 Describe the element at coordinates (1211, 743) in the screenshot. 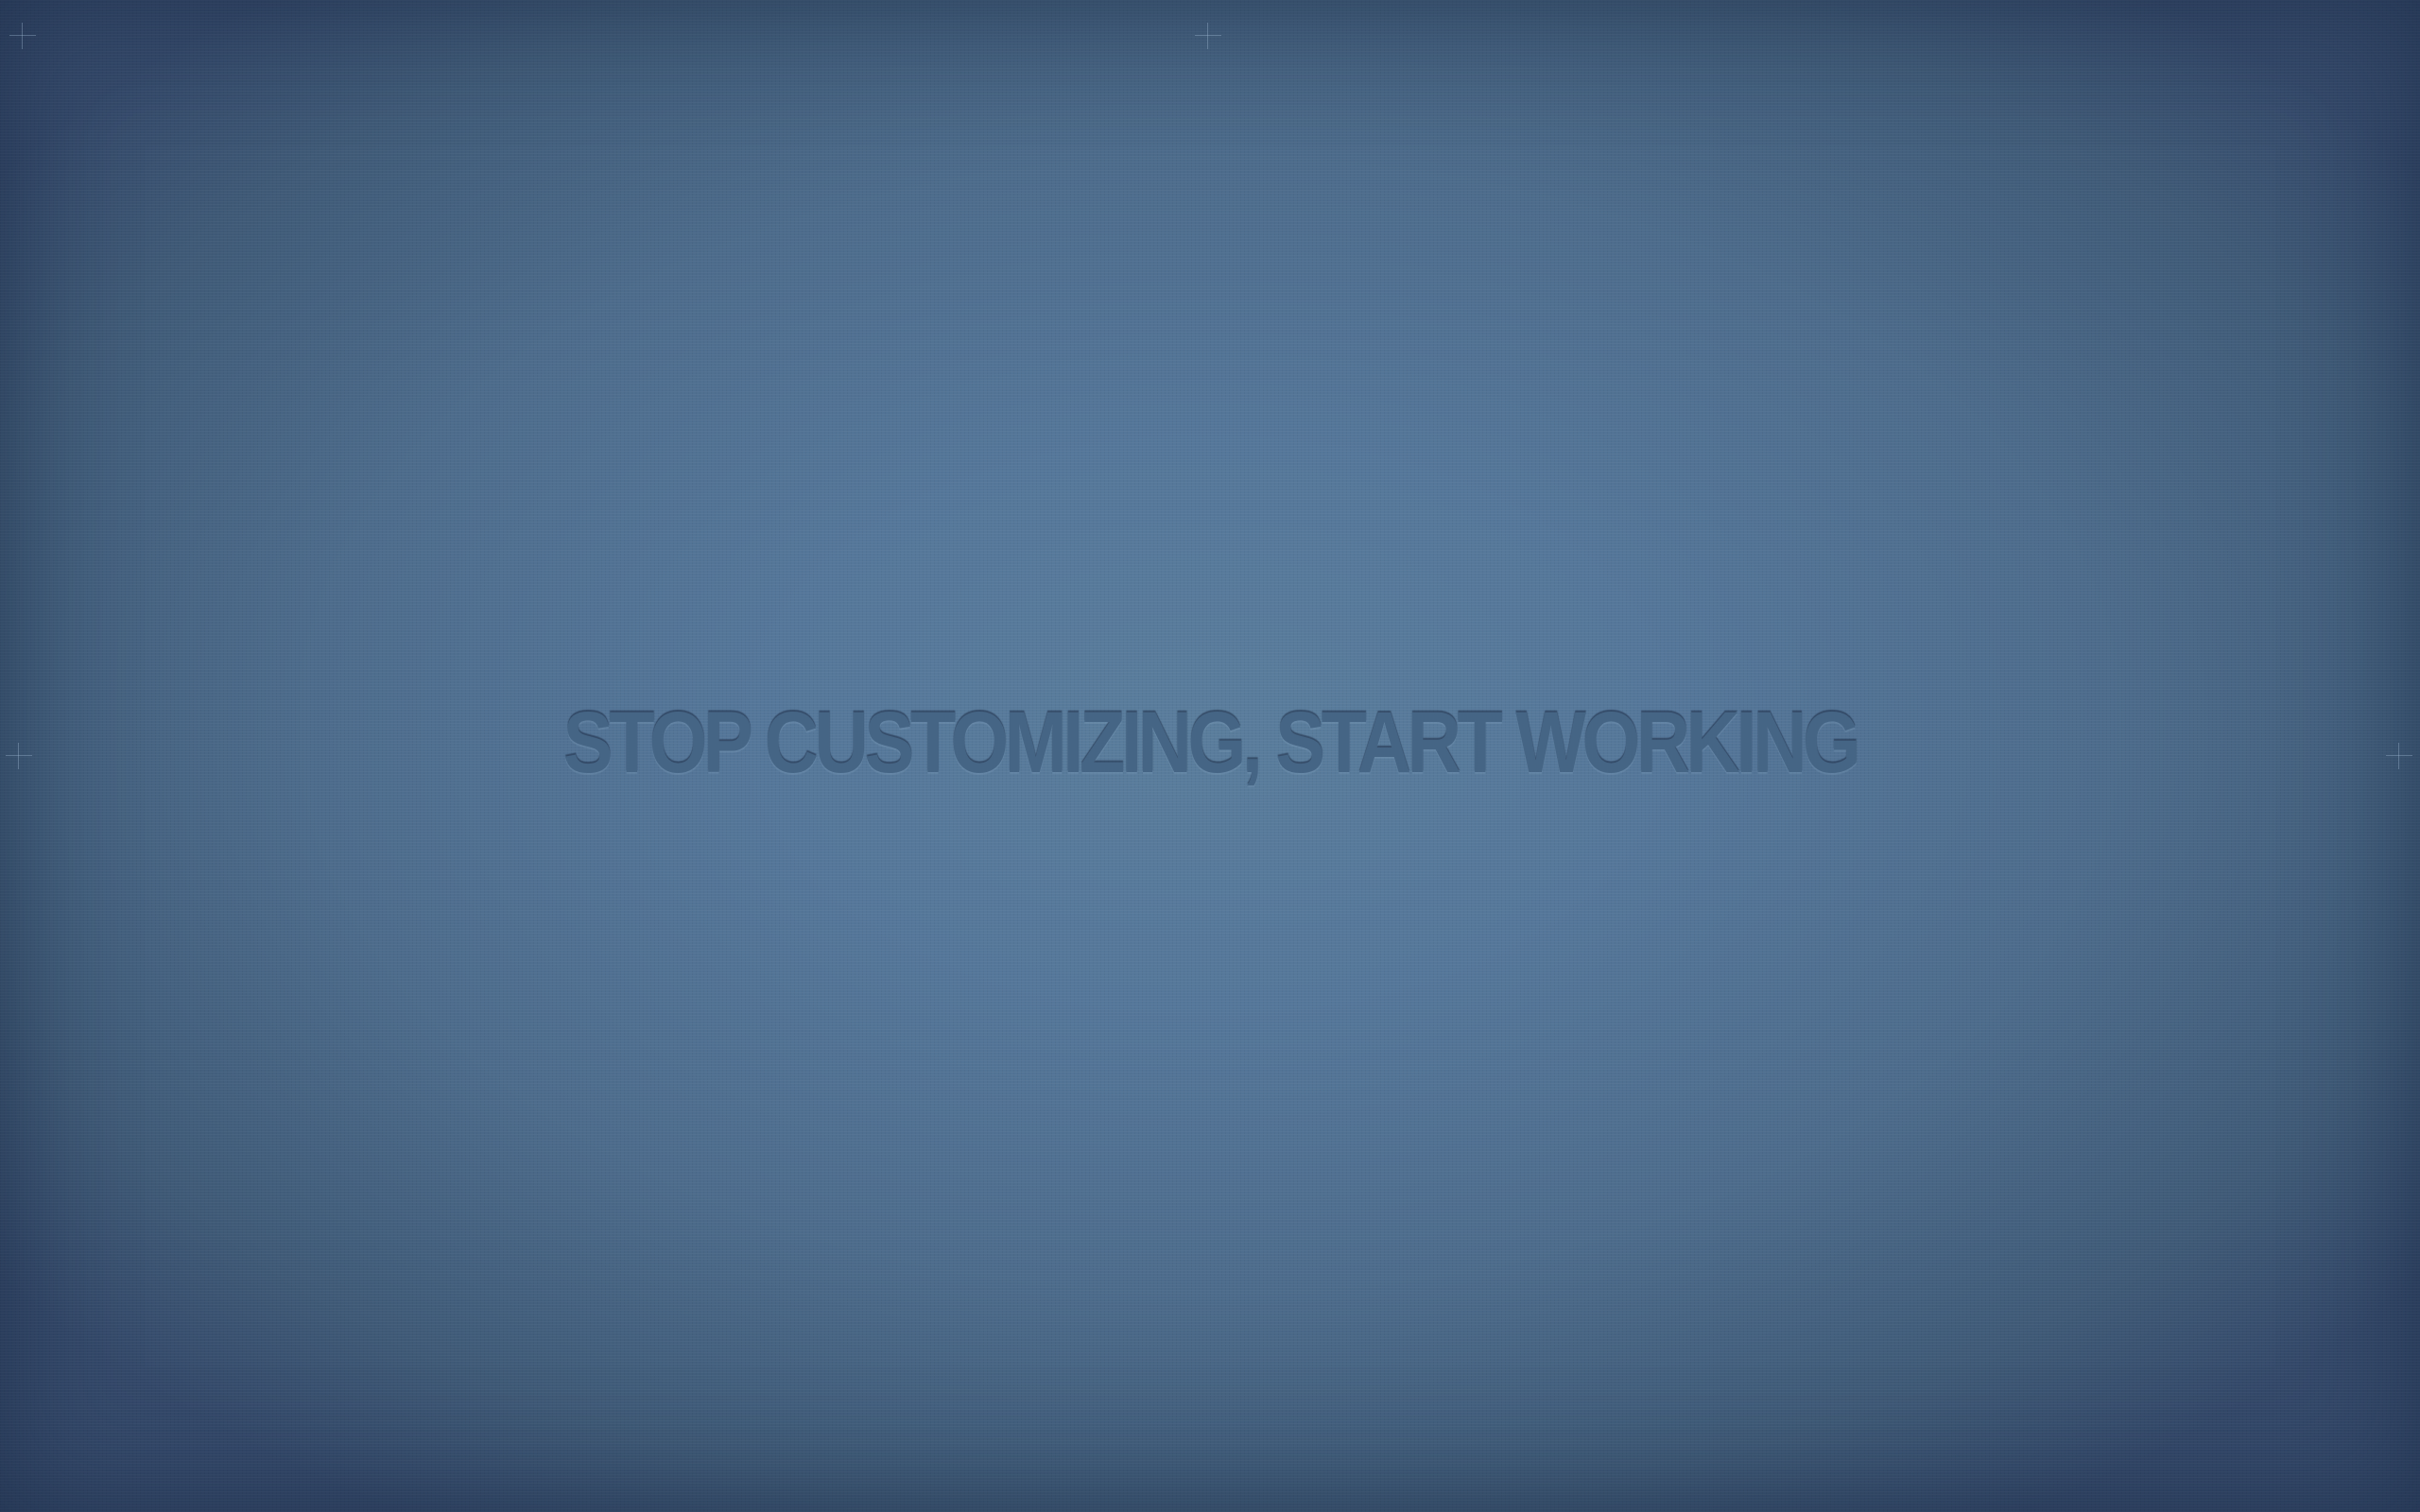

I see `wallpaper-message: STOP CUSTOMIZING, START WORKING` at that location.